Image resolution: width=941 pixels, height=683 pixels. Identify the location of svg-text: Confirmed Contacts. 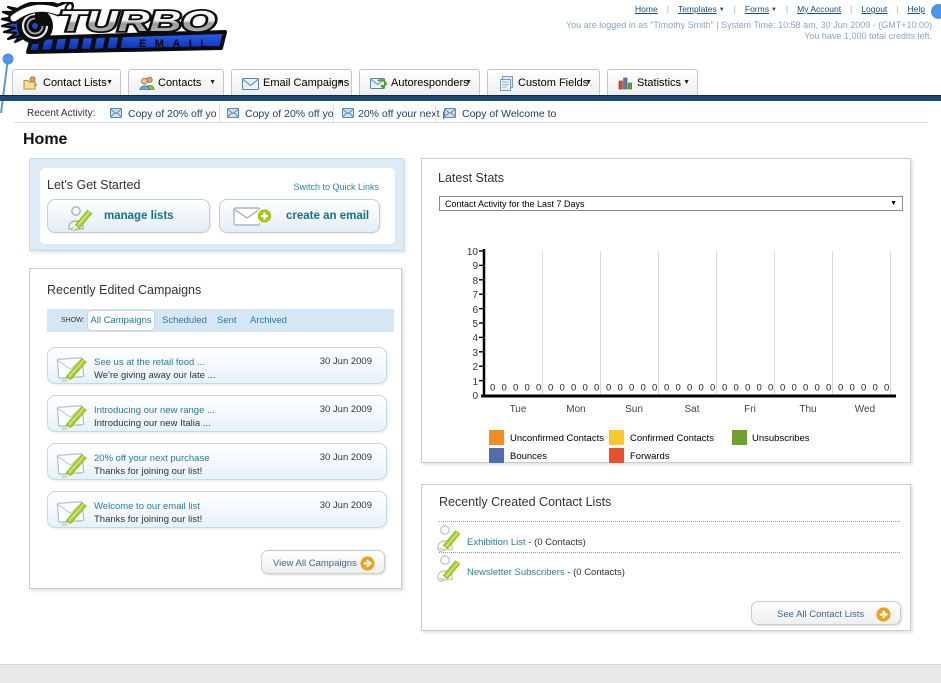
(672, 438).